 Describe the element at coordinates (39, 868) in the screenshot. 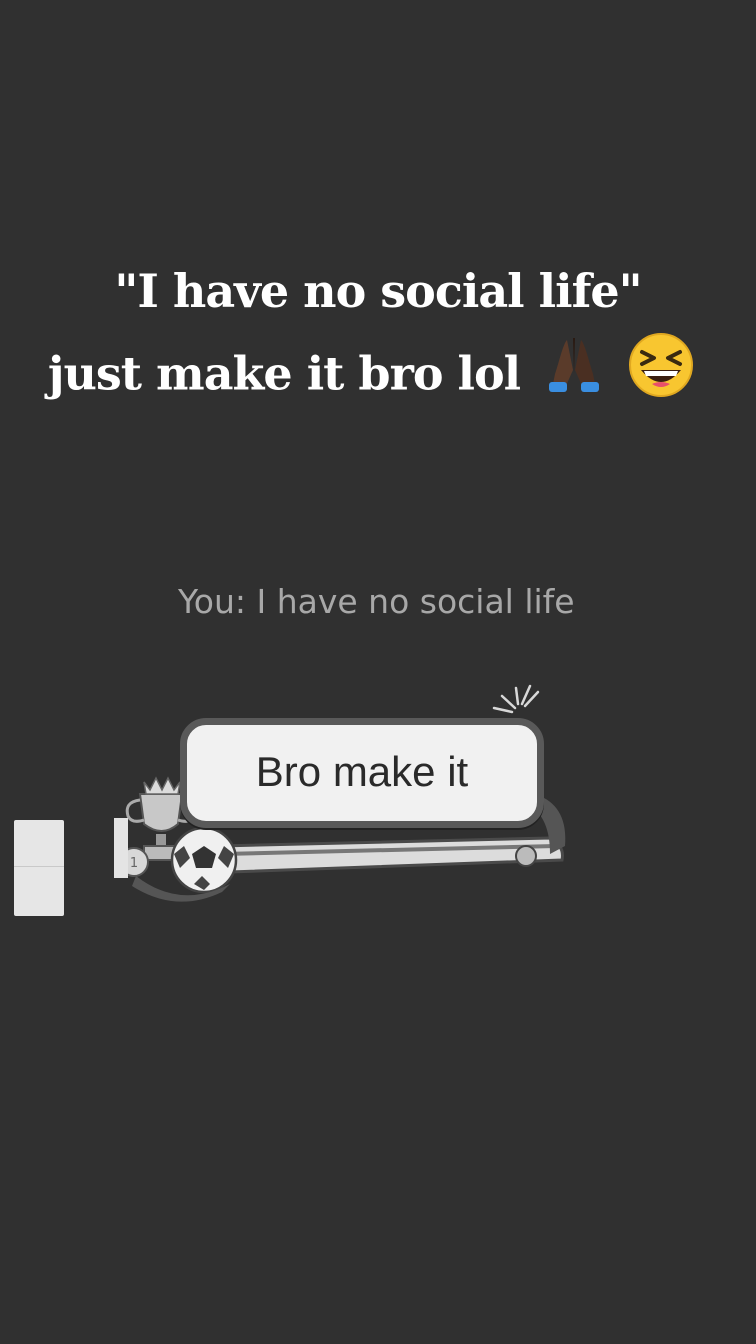

I see `side-card` at that location.